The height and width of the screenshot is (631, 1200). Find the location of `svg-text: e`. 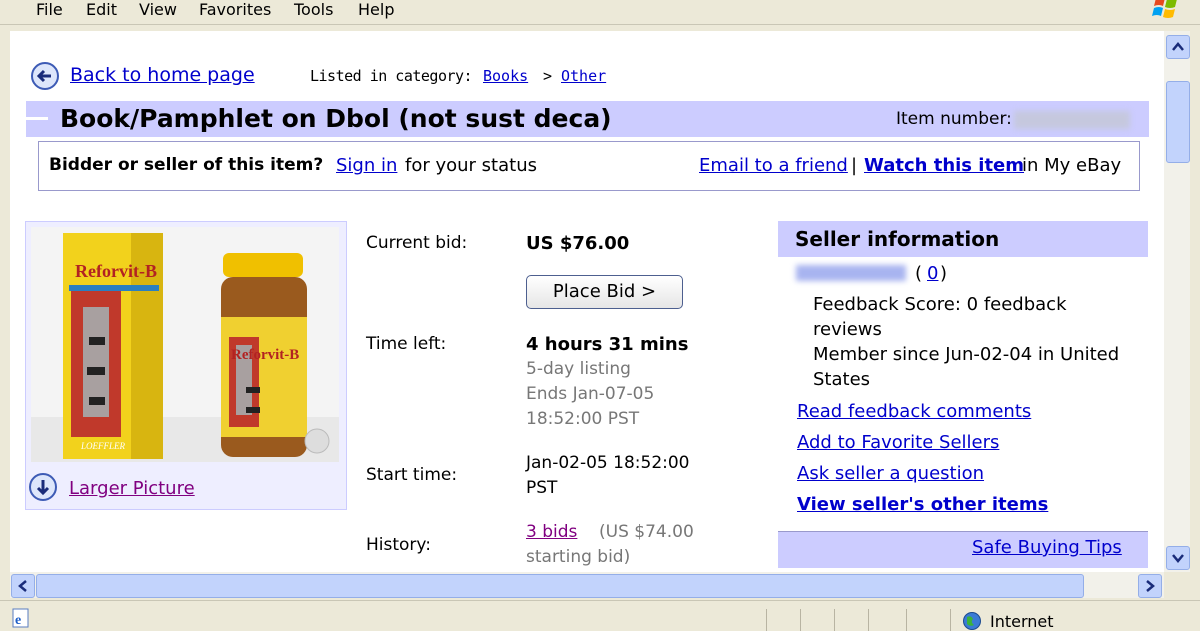

svg-text: e is located at coordinates (18, 620).